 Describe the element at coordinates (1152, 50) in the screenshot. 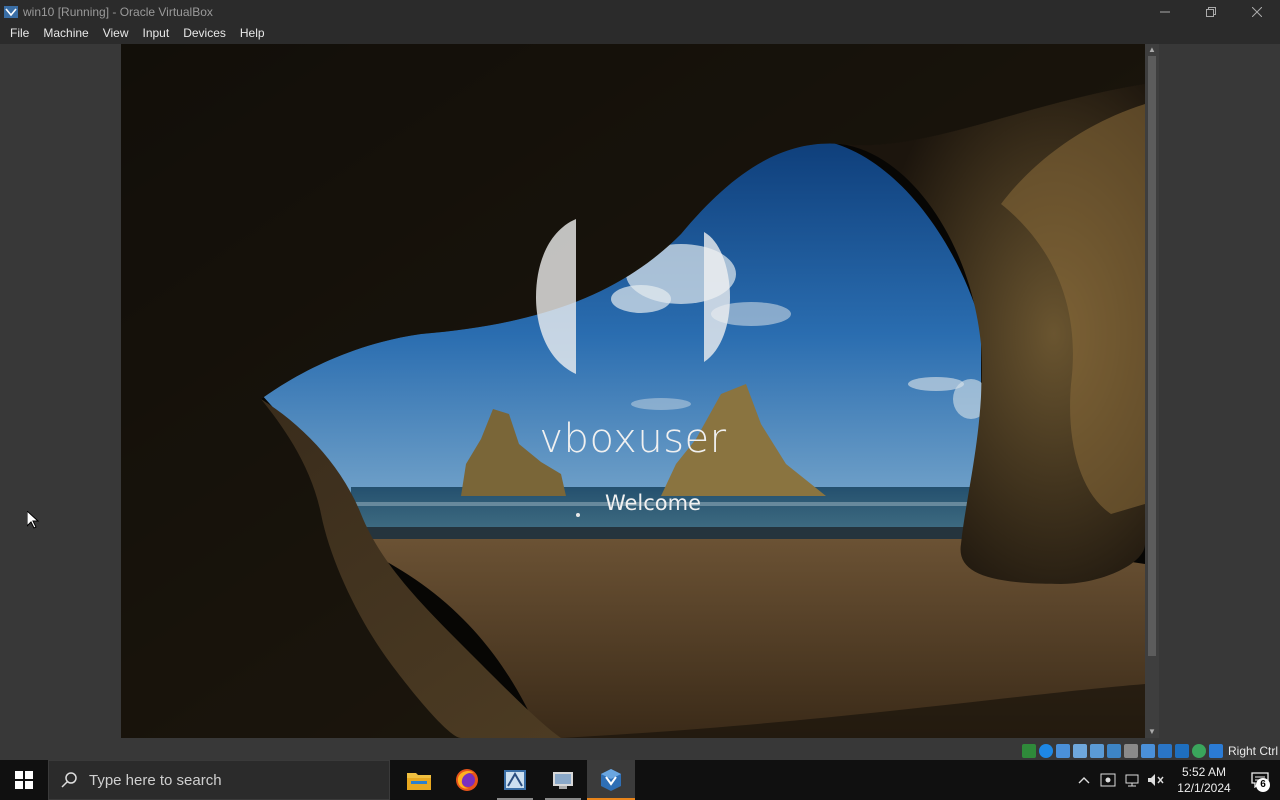

I see `scroll-up-arrow-icon: ▲` at that location.